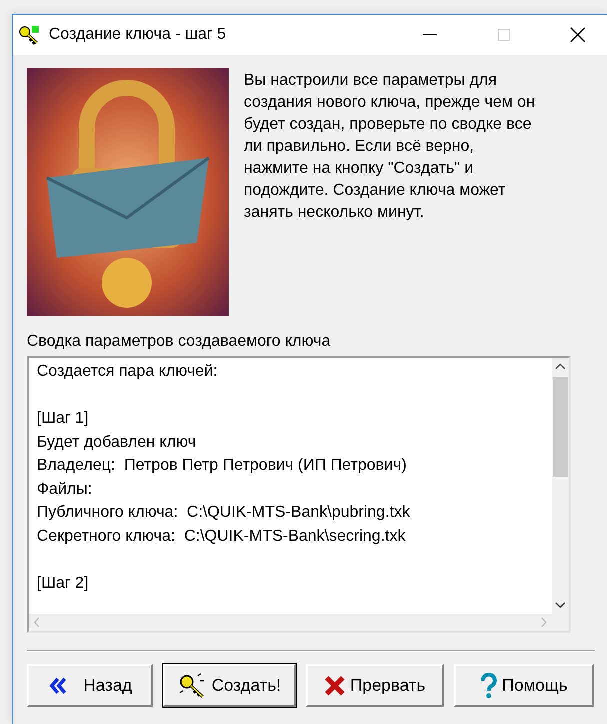 This screenshot has height=724, width=607. Describe the element at coordinates (299, 622) in the screenshot. I see `horizontal-scrollbar` at that location.